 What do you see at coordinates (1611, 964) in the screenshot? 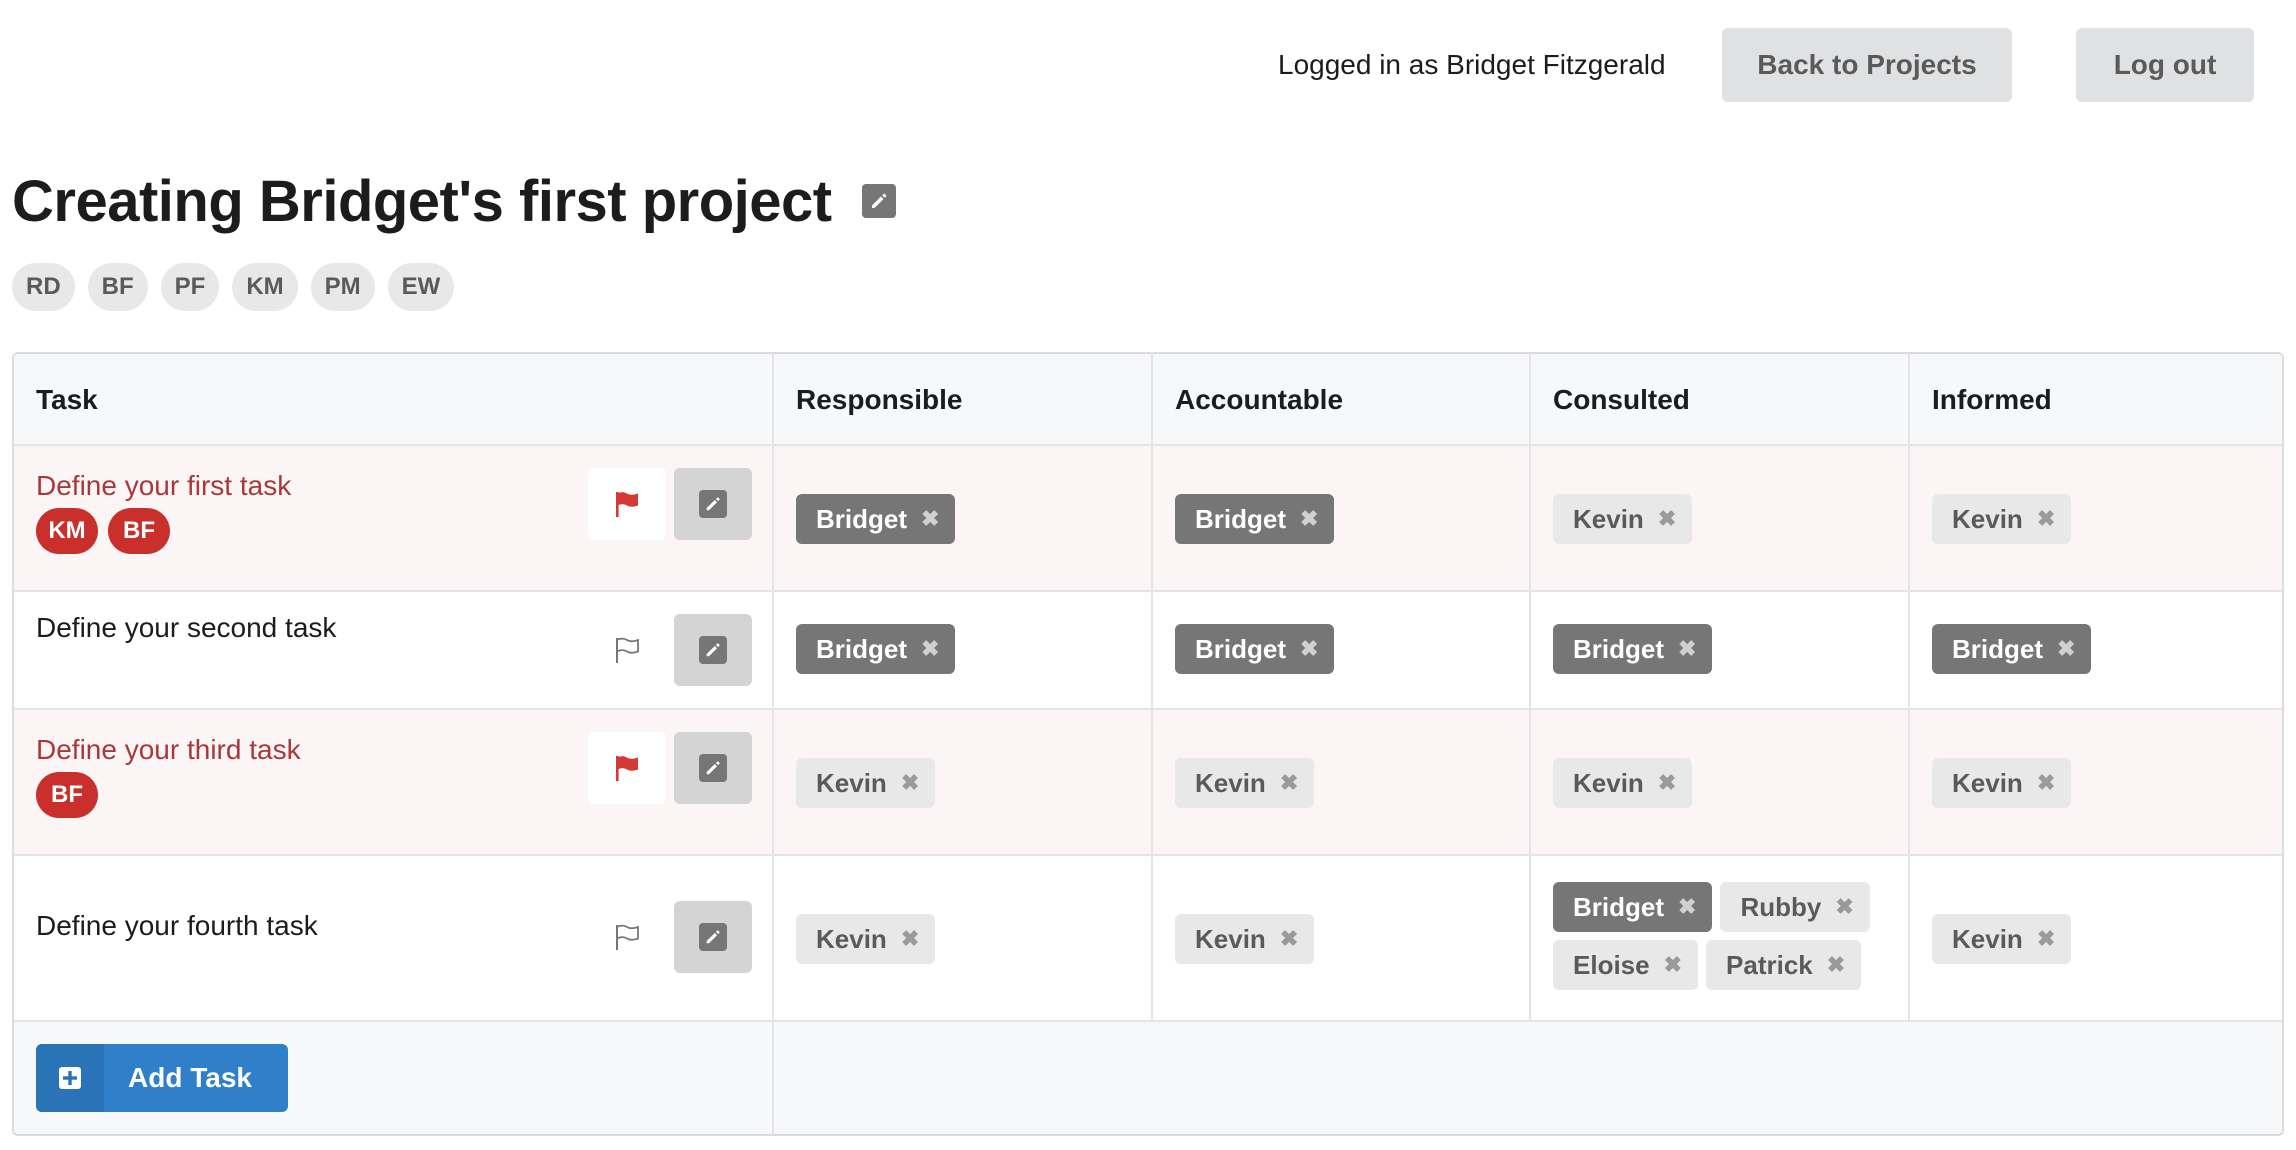
I see `person-tag-label: Eloise` at bounding box center [1611, 964].